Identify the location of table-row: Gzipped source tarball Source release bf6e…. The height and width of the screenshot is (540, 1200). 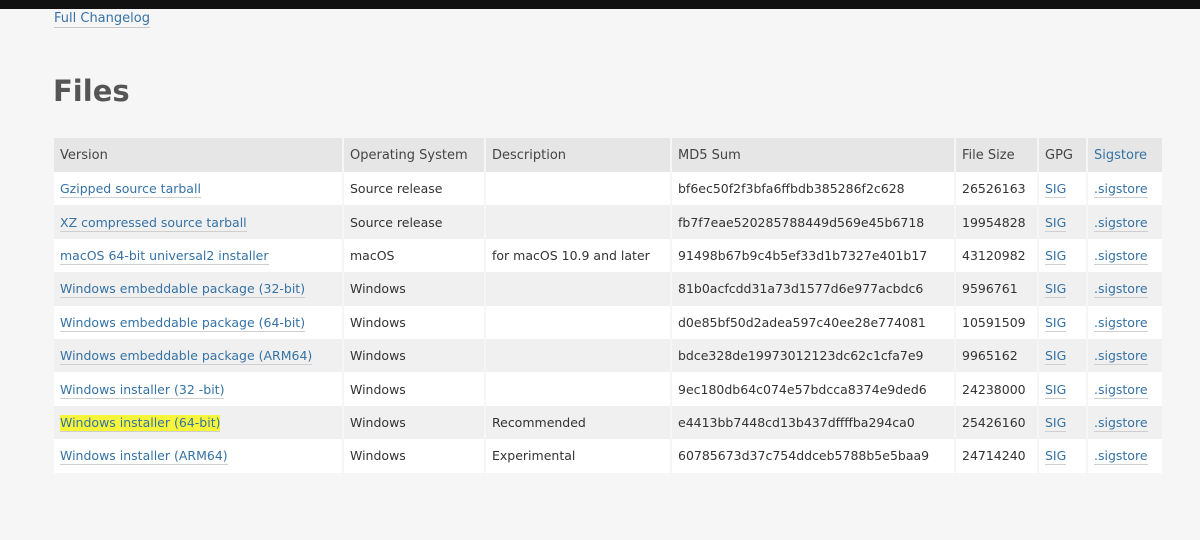
(608, 189).